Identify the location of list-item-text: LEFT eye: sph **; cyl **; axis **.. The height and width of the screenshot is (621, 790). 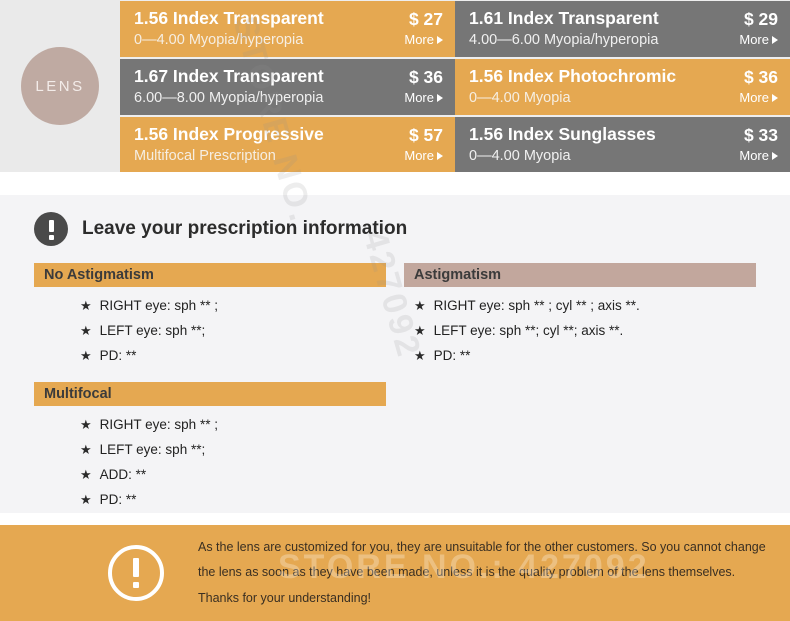
(528, 330).